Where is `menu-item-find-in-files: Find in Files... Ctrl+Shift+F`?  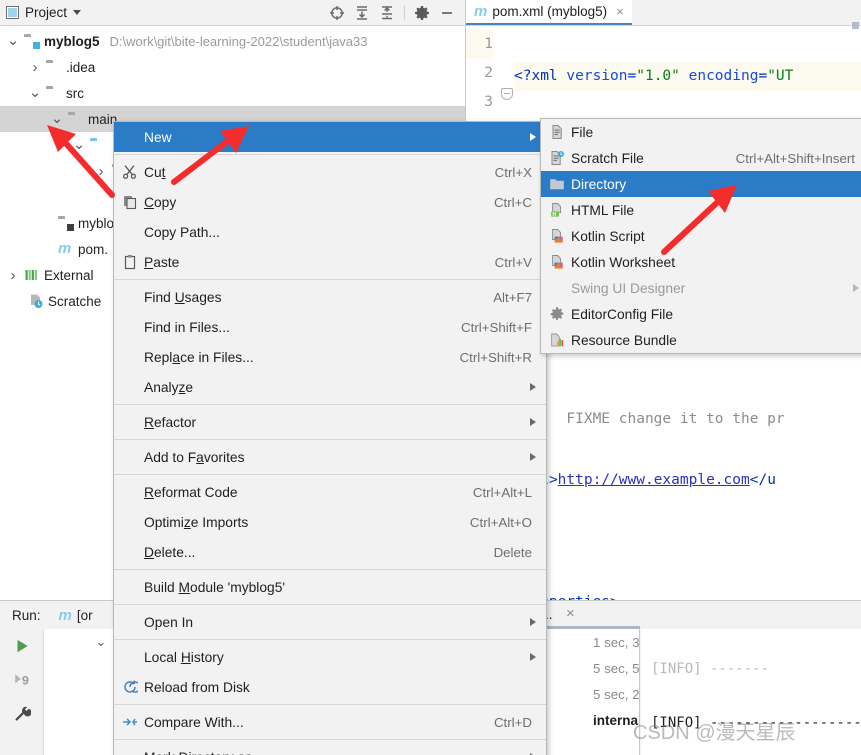
menu-item-find-in-files: Find in Files... Ctrl+Shift+F is located at coordinates (330, 327).